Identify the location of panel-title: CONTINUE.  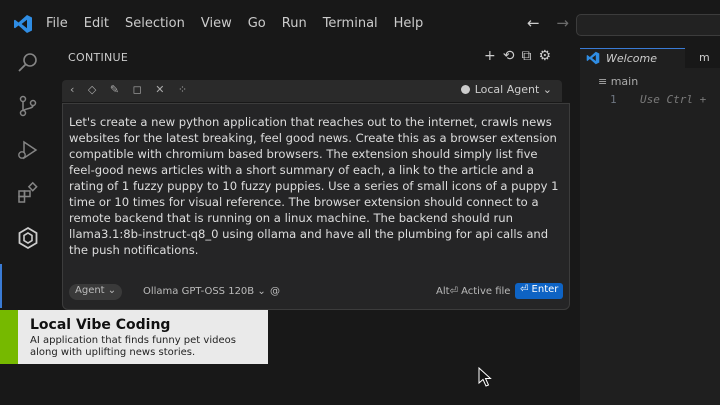
(98, 57).